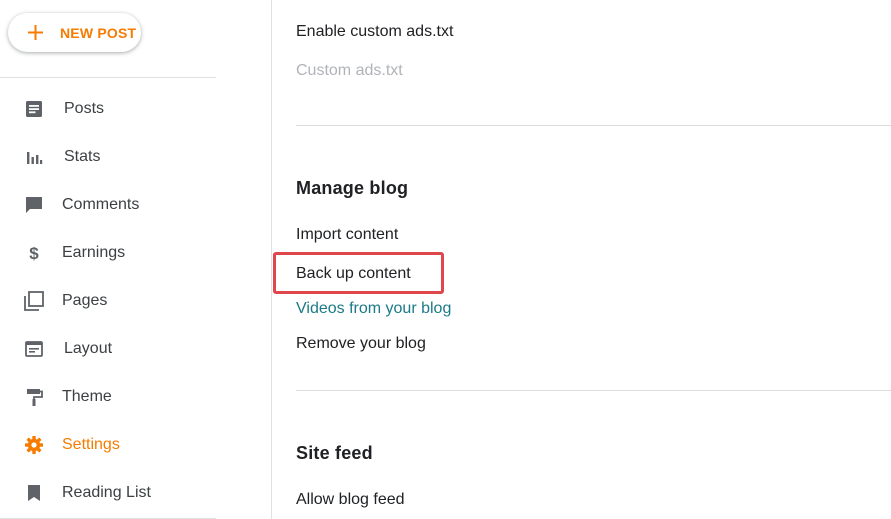 The image size is (891, 519). Describe the element at coordinates (347, 235) in the screenshot. I see `import-content-link: Import content` at that location.